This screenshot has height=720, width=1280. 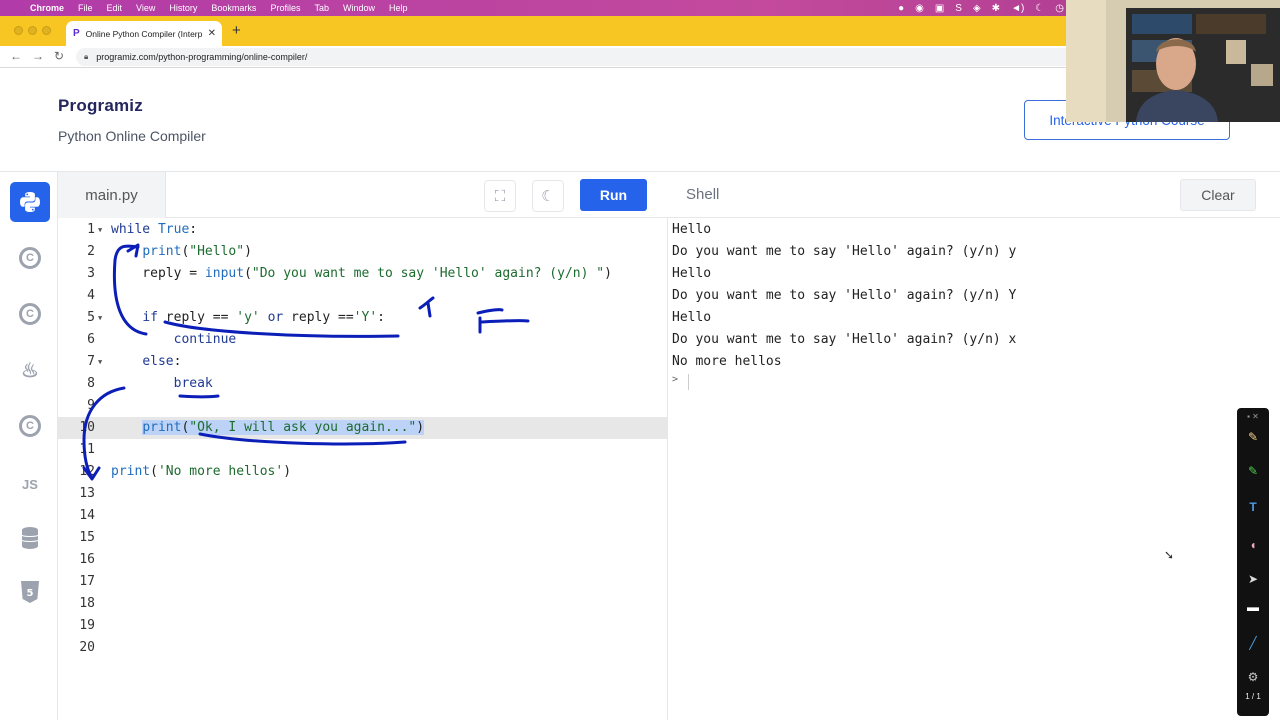 I want to click on line-number: 5, so click(x=91, y=317).